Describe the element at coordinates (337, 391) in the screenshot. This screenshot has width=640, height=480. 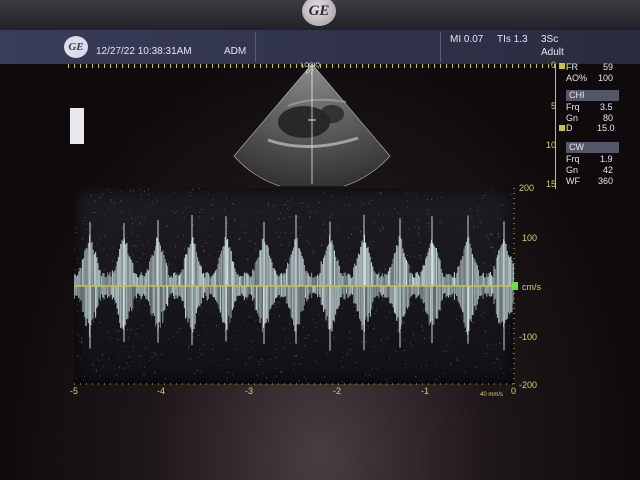
I see `time-tick: -2` at that location.